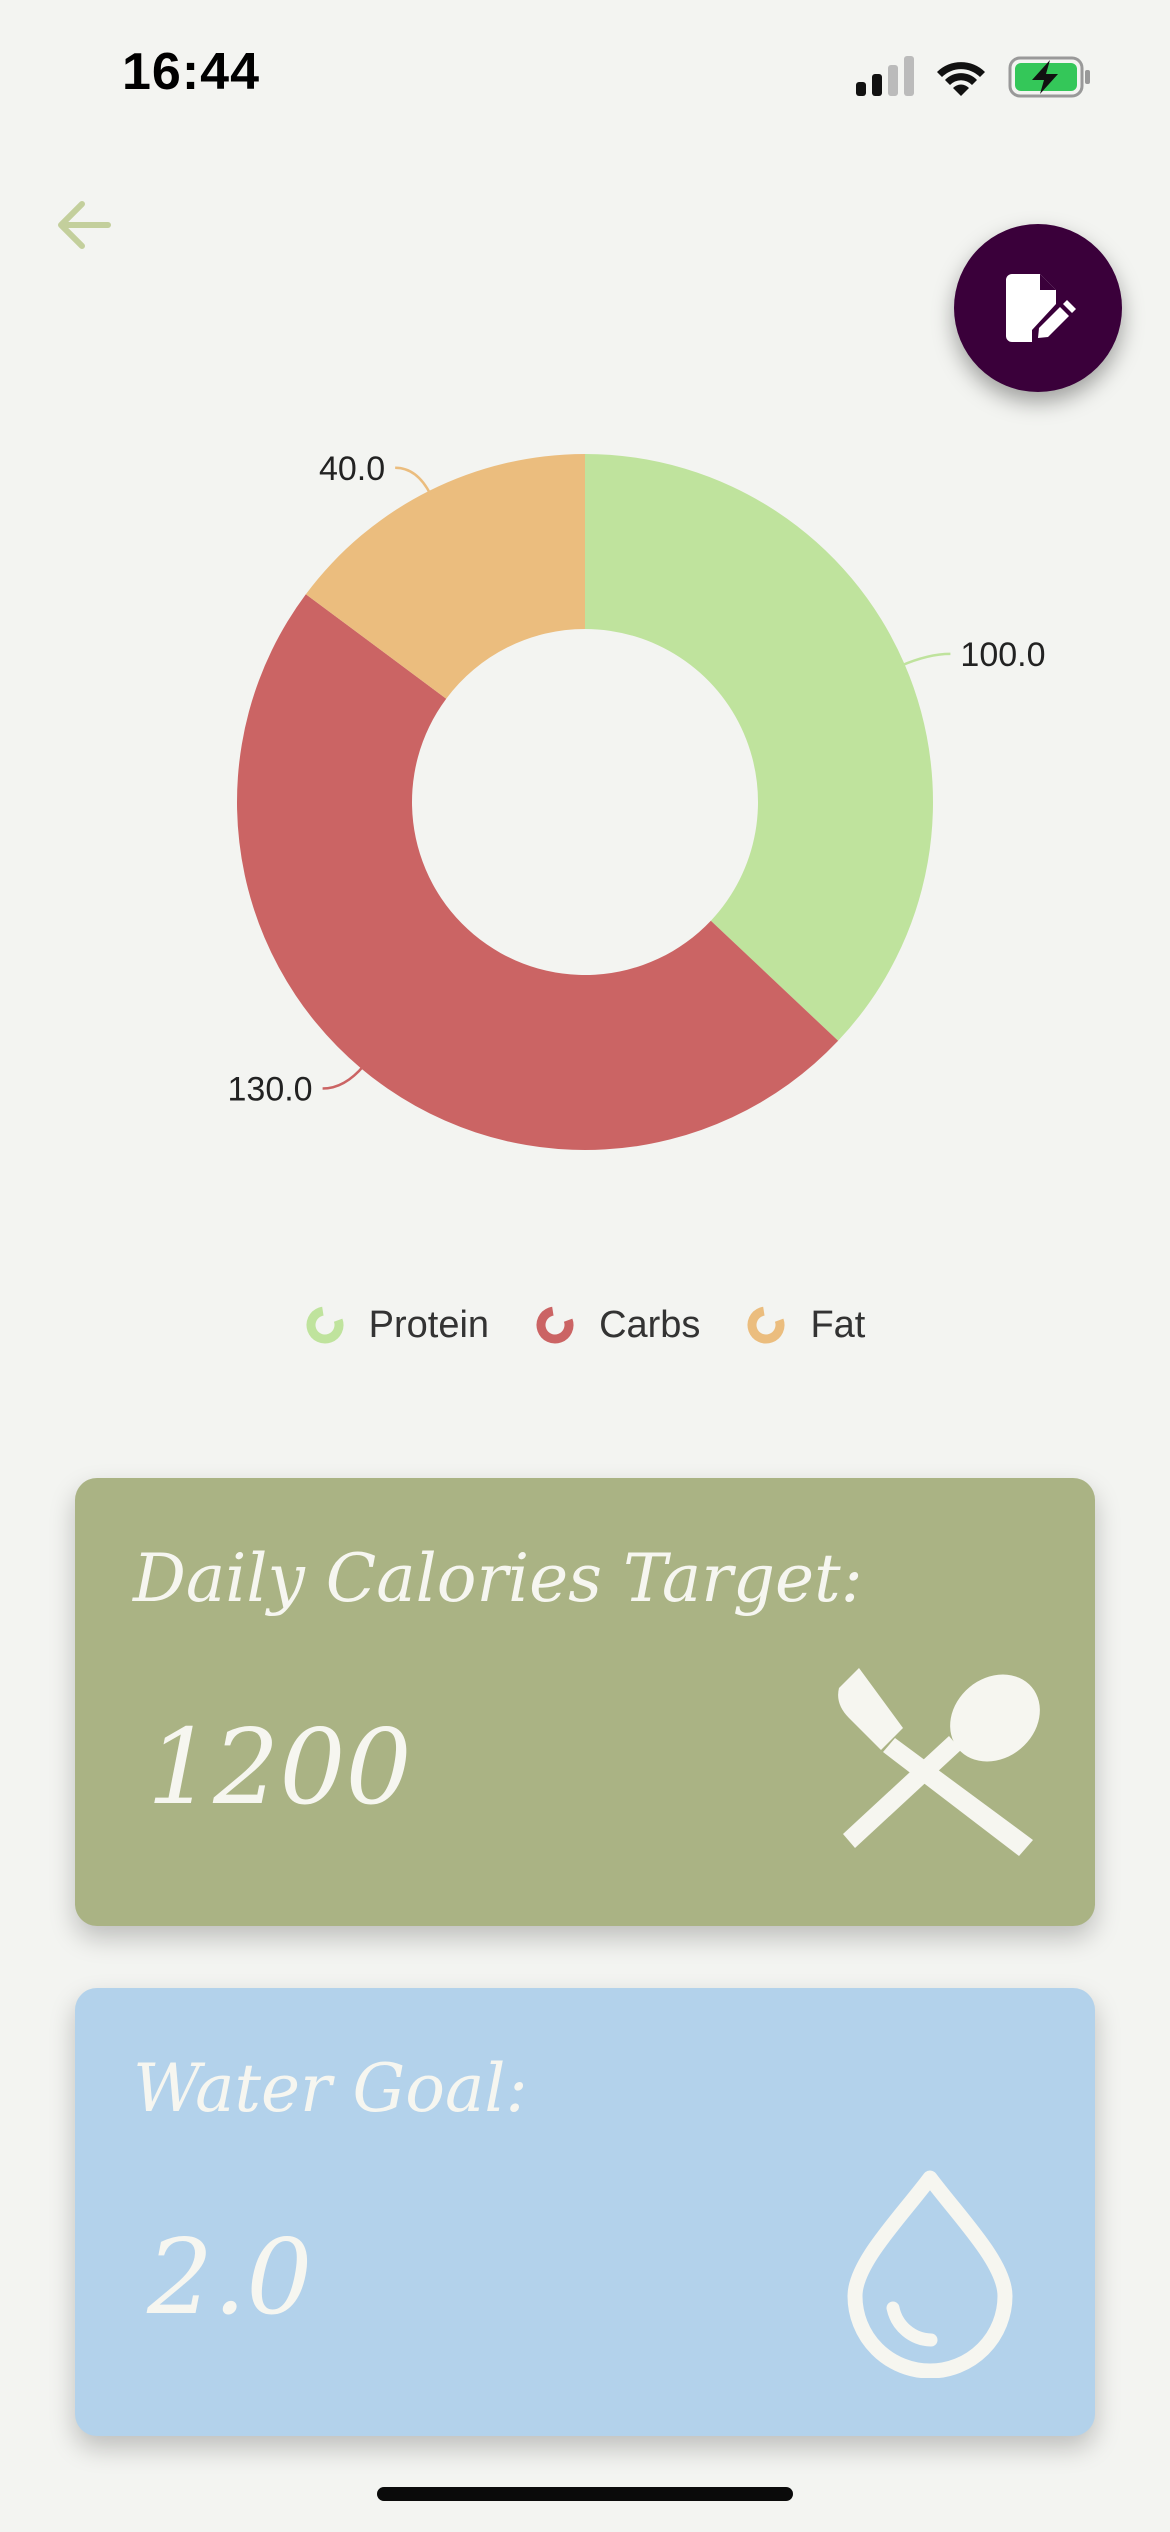 The width and height of the screenshot is (1170, 2532). I want to click on chart-legend: Protein Carbs Fat, so click(585, 1325).